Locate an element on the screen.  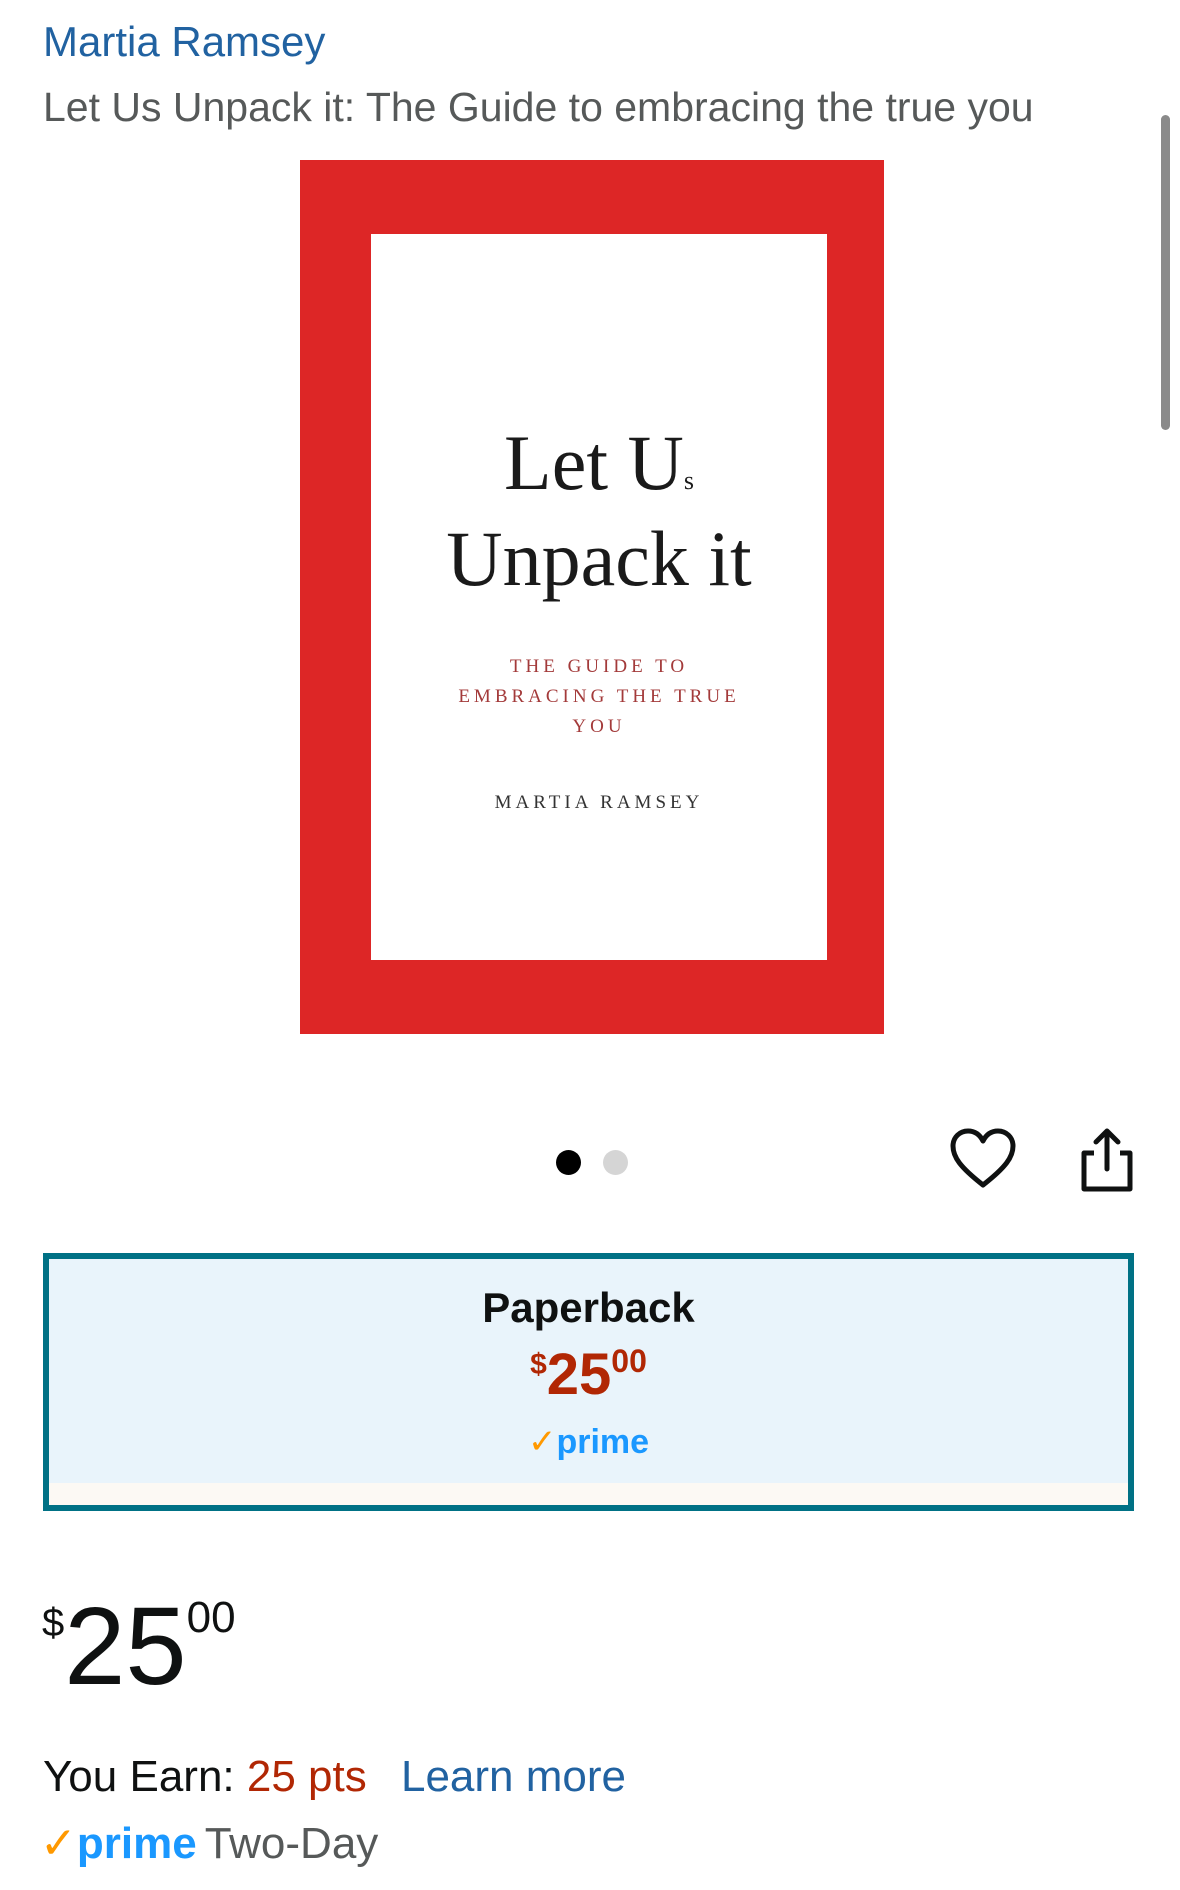
cover-title-line2: Unpack it is located at coordinates (599, 558).